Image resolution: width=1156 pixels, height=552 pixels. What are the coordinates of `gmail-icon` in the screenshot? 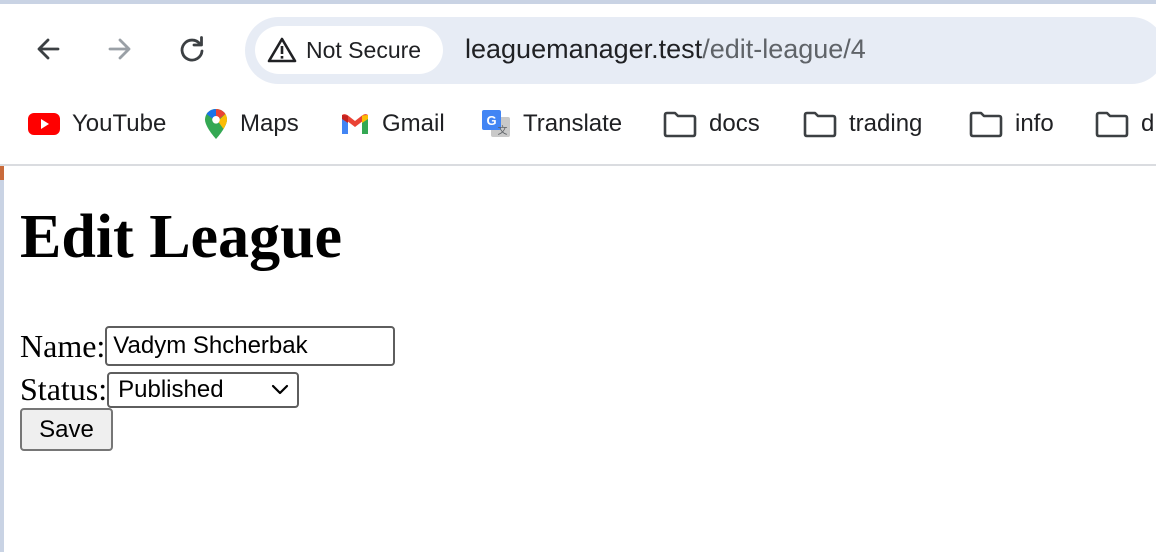 It's located at (355, 124).